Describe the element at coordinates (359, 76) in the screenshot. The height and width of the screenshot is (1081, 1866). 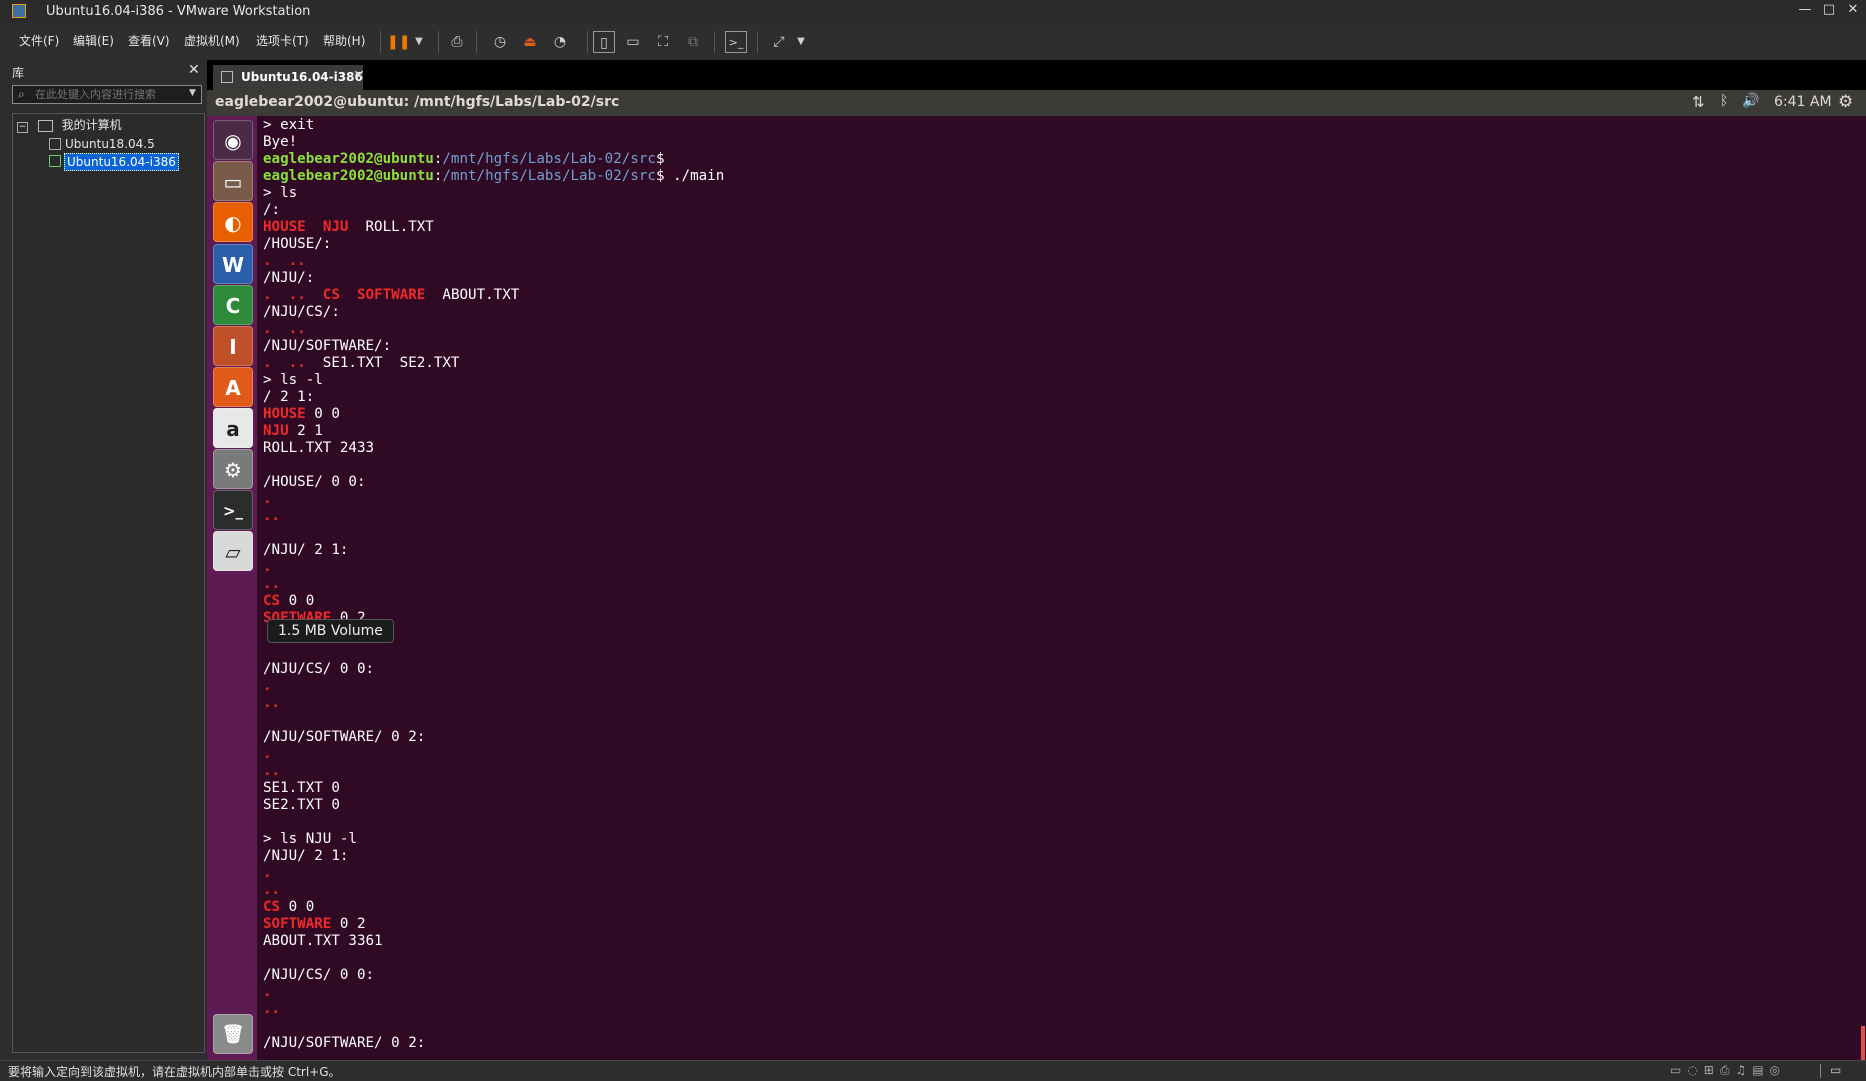
I see `tab-close-icon: ✕` at that location.